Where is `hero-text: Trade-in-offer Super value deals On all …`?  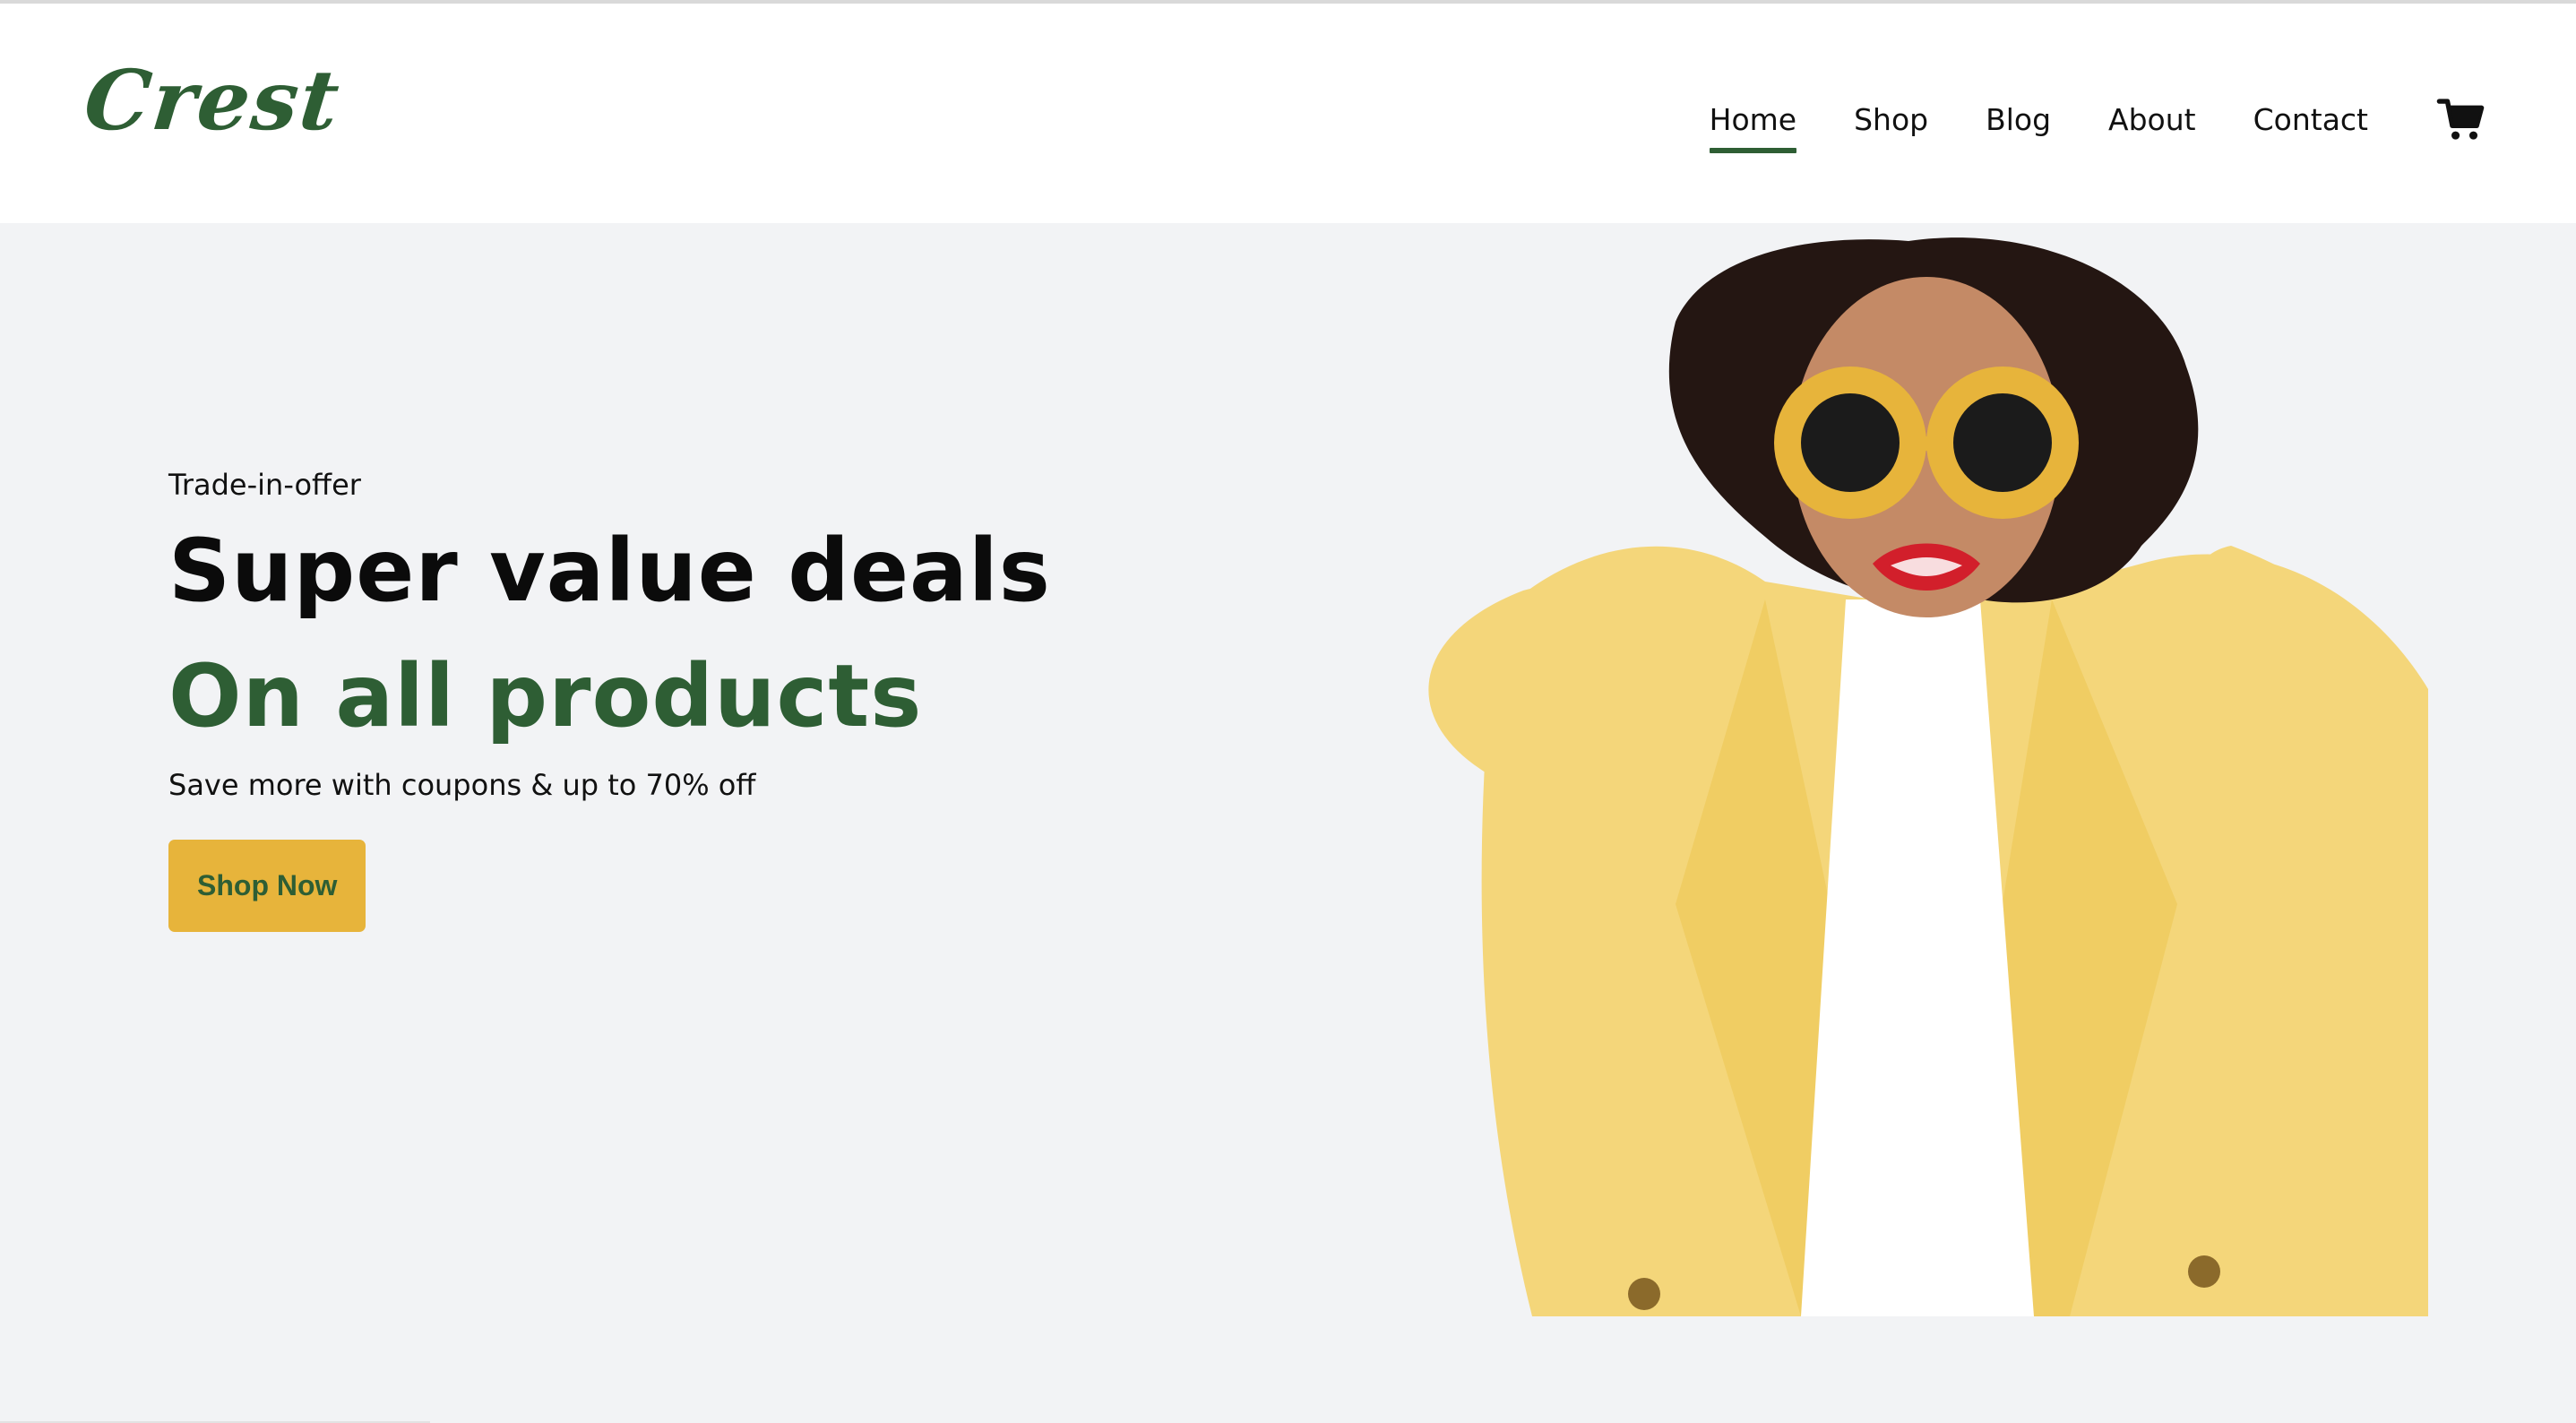 hero-text: Trade-in-offer Super value deals On all … is located at coordinates (728, 700).